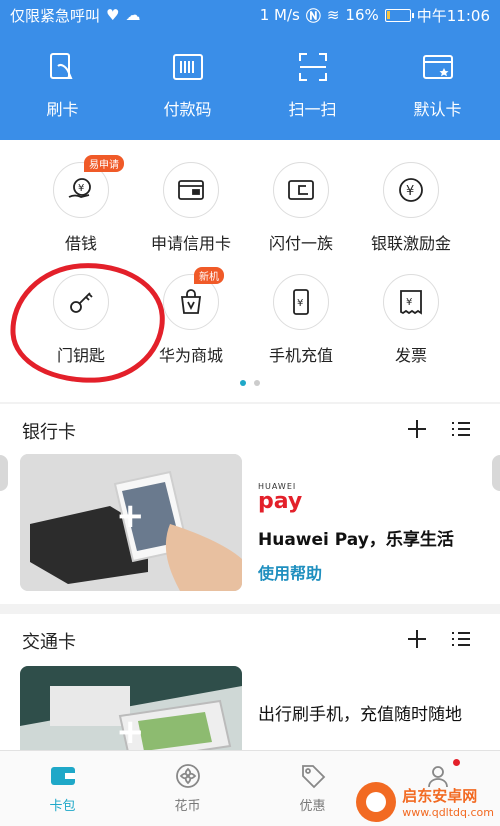  What do you see at coordinates (187, 776) in the screenshot?
I see `coin-icon` at bounding box center [187, 776].